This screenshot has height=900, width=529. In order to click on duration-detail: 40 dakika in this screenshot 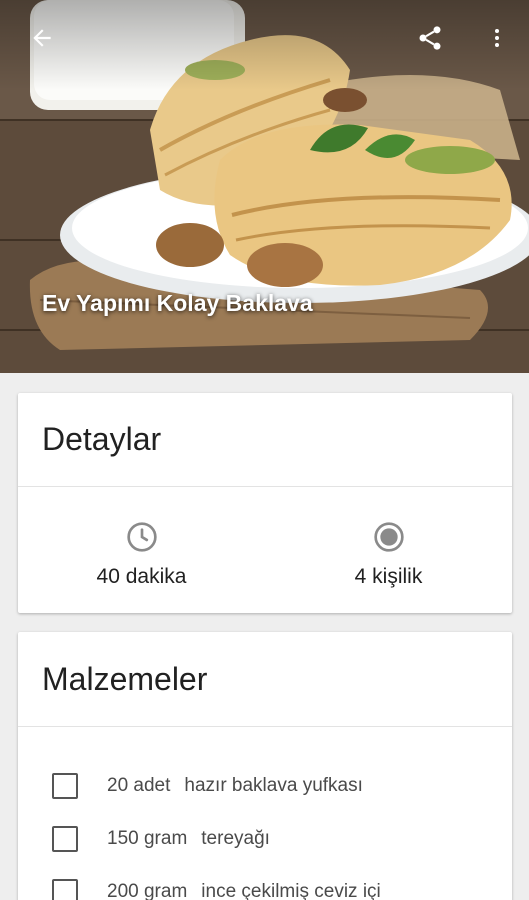, I will do `click(141, 550)`.